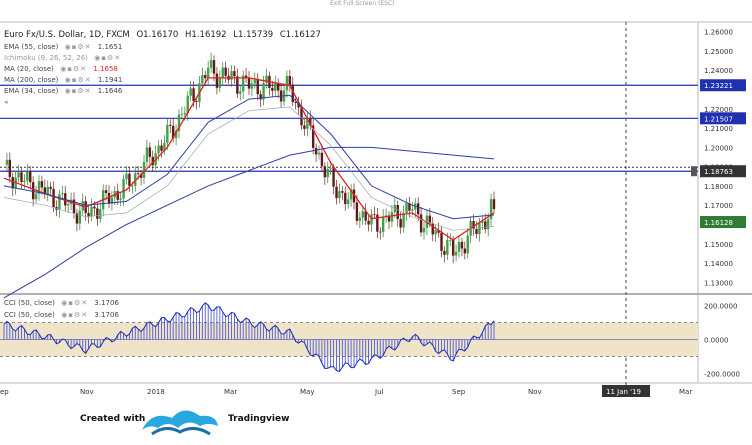  I want to click on ohlc-high: H1.16192, so click(206, 35).